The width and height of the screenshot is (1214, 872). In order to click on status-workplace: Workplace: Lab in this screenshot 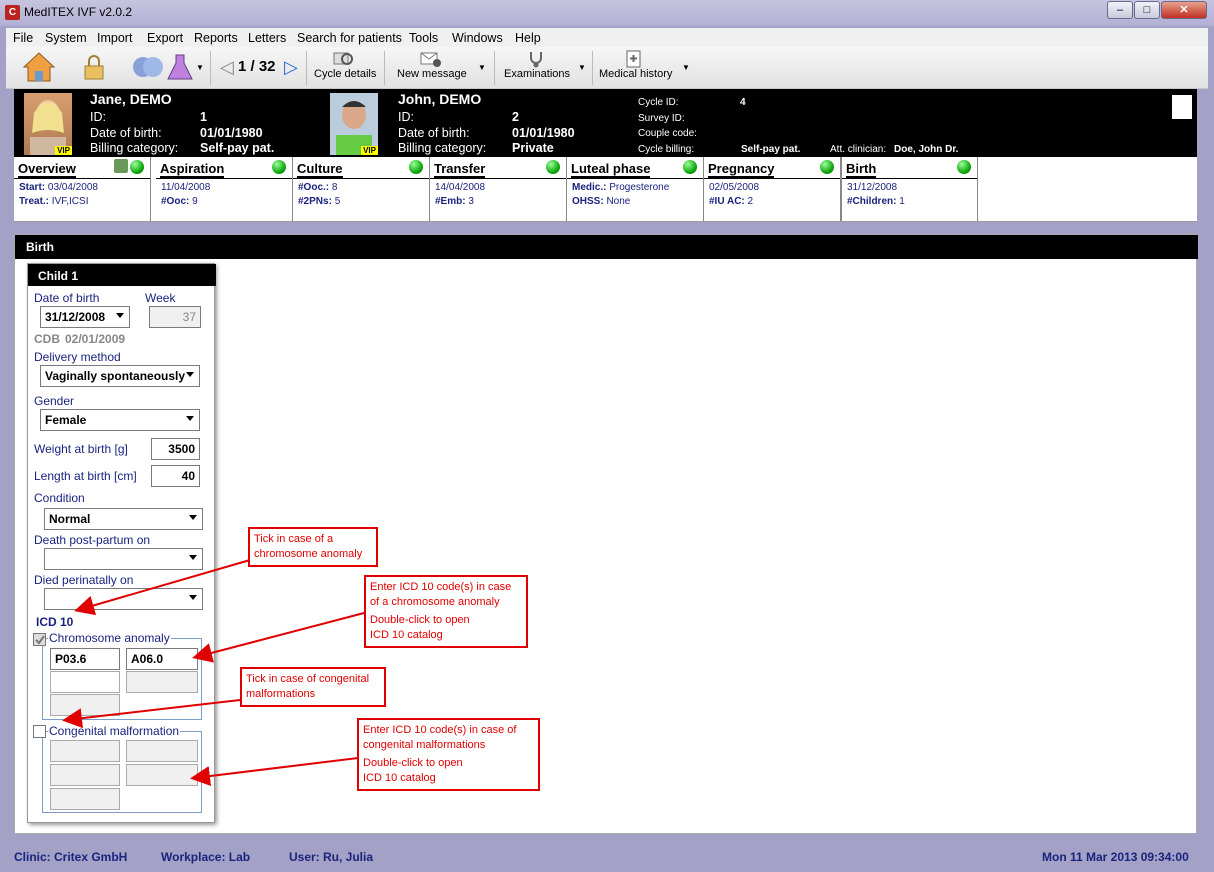, I will do `click(206, 857)`.